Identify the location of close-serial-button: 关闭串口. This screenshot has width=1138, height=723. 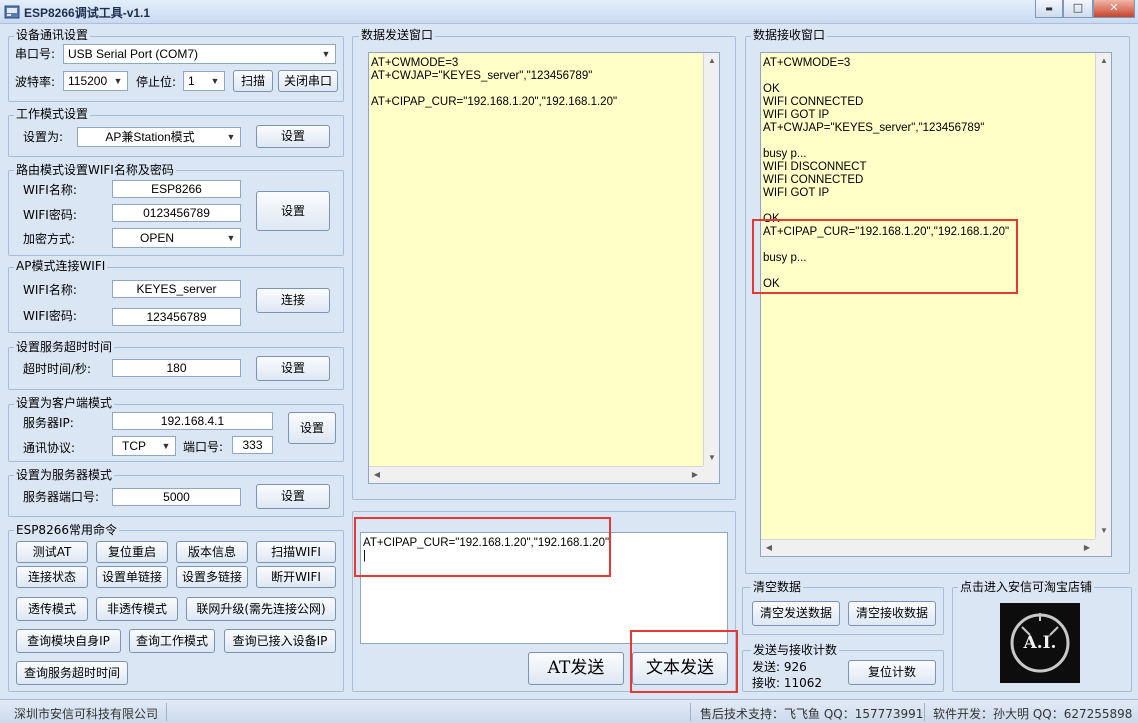
(308, 81).